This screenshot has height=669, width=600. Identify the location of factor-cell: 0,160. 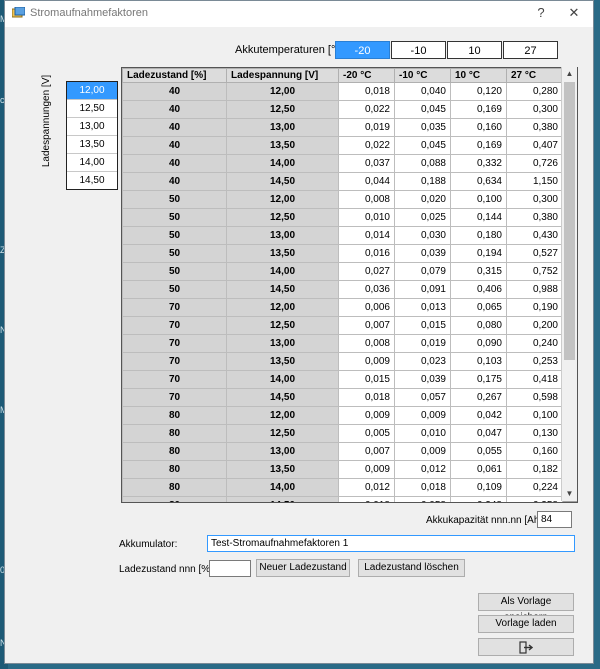
(478, 127).